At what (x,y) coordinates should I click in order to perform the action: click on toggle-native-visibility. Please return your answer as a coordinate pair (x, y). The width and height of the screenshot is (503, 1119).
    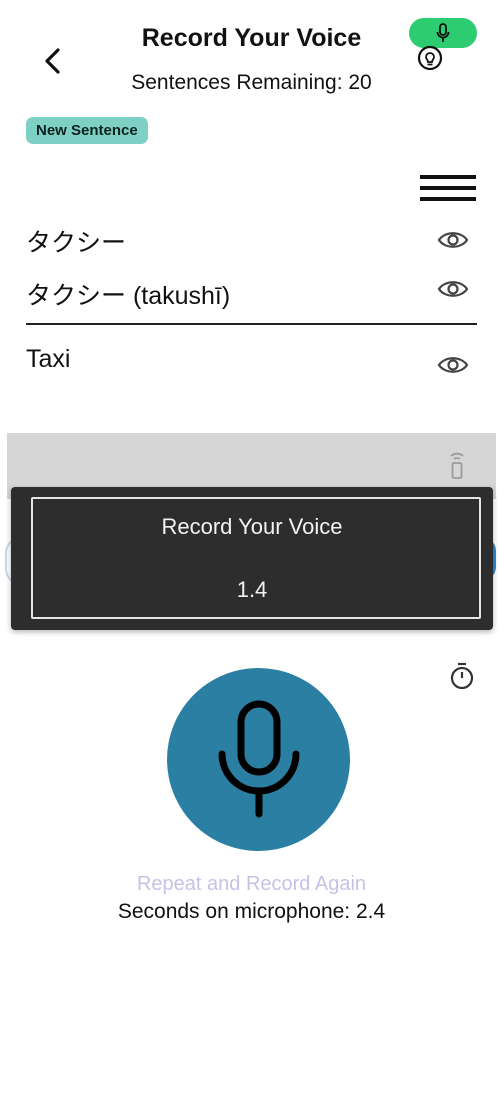
    Looking at the image, I should click on (453, 240).